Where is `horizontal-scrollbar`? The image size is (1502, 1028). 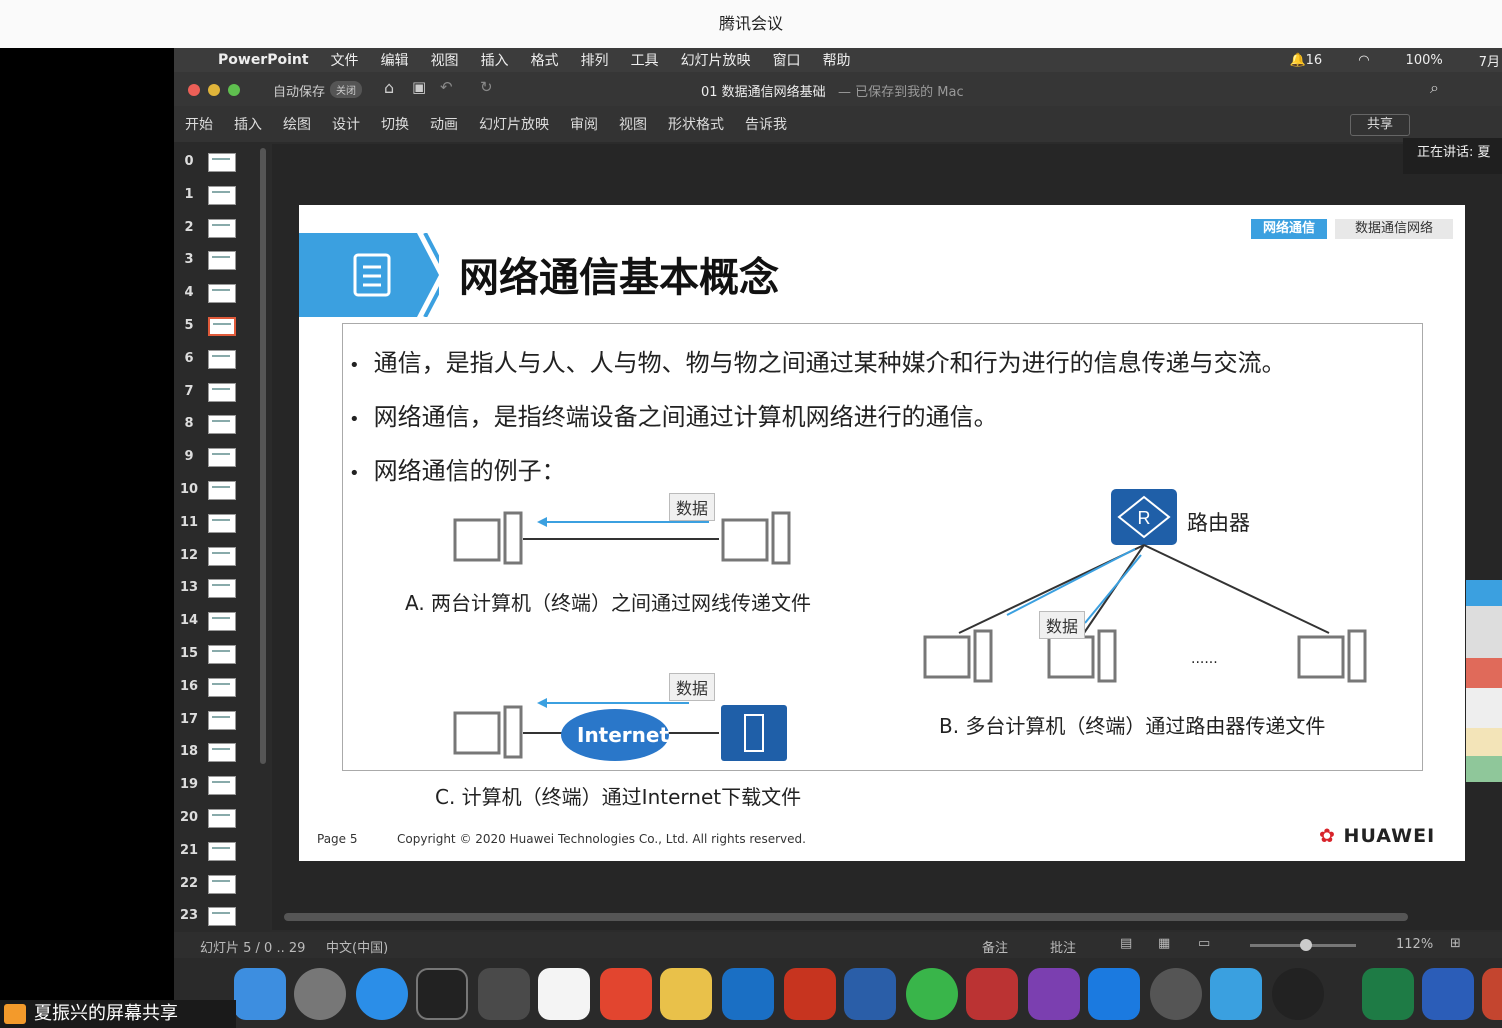 horizontal-scrollbar is located at coordinates (846, 917).